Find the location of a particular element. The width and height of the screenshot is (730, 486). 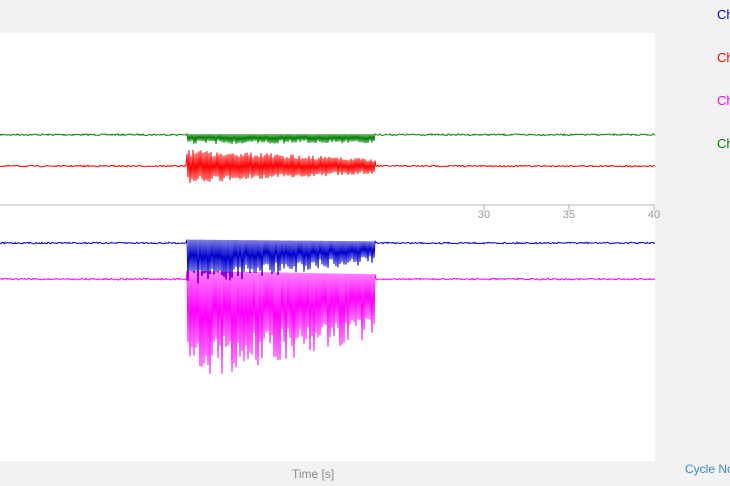

legend-item-red: Ch is located at coordinates (723, 57).